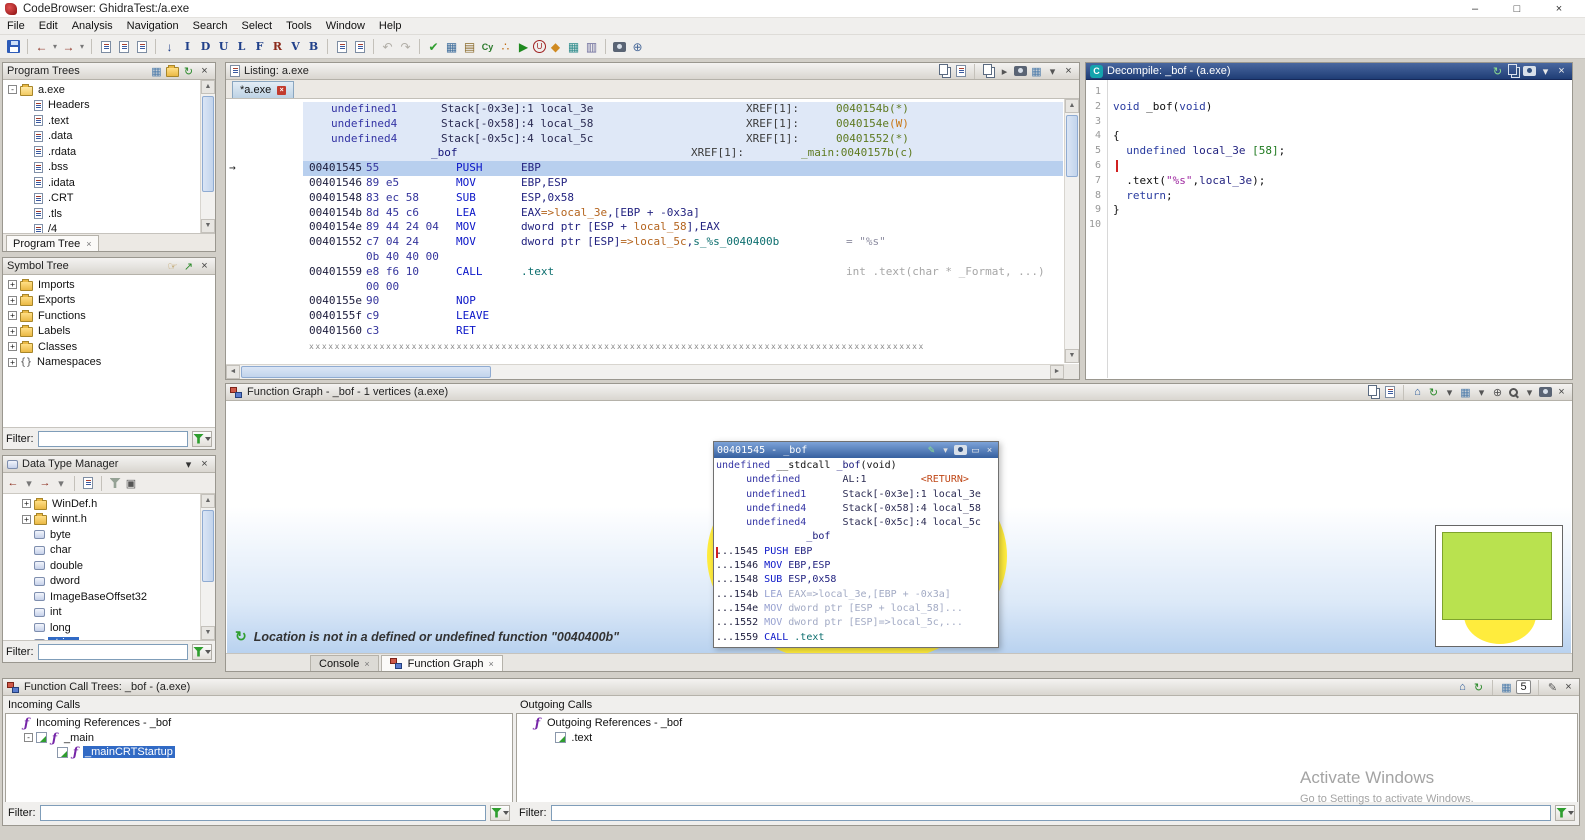  What do you see at coordinates (156, 71) in the screenshot?
I see `view-options-icon: ▦` at bounding box center [156, 71].